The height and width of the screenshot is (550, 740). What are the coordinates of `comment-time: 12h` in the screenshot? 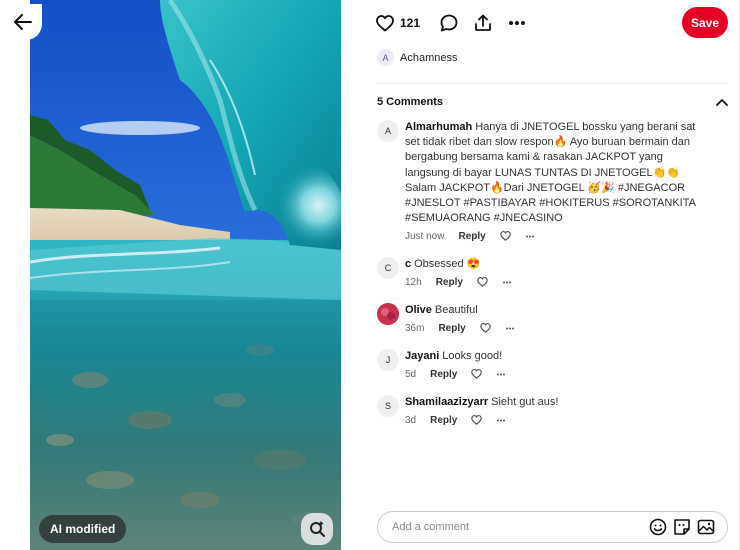 It's located at (413, 282).